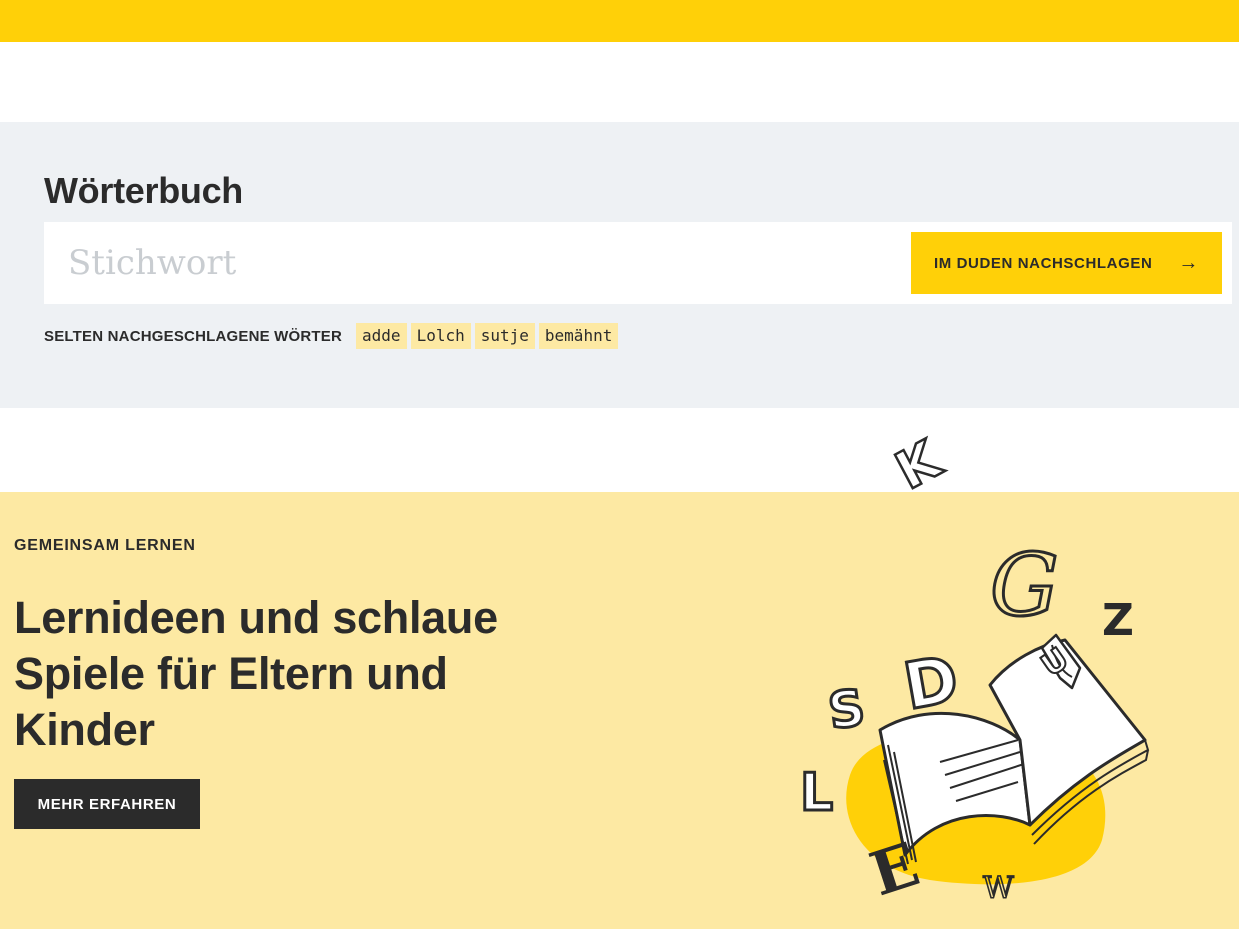 The height and width of the screenshot is (929, 1239). I want to click on open-book-illustration: K G Z D S U L E W, so click(974, 670).